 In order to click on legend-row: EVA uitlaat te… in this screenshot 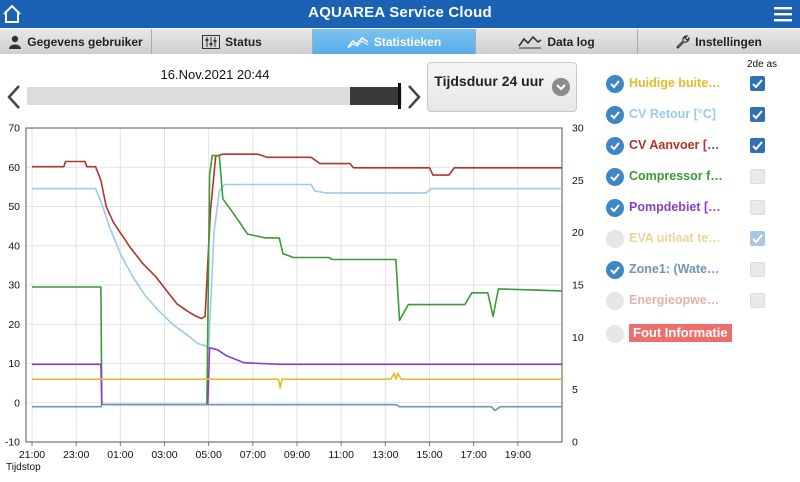, I will do `click(699, 239)`.